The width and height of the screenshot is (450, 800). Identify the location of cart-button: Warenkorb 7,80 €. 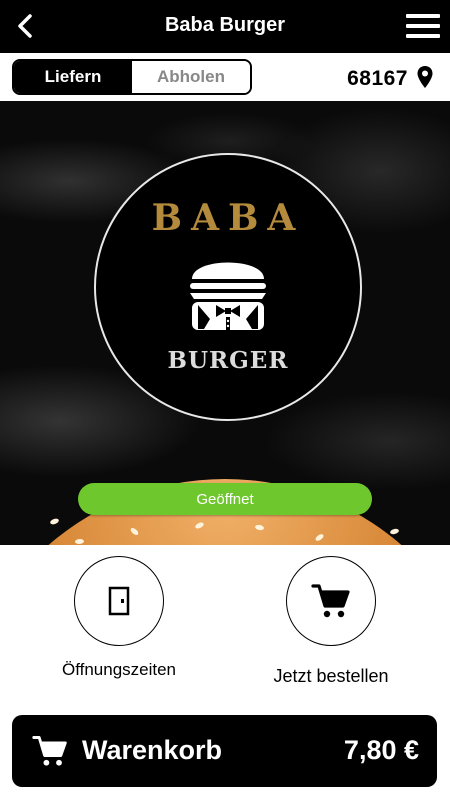
(224, 751).